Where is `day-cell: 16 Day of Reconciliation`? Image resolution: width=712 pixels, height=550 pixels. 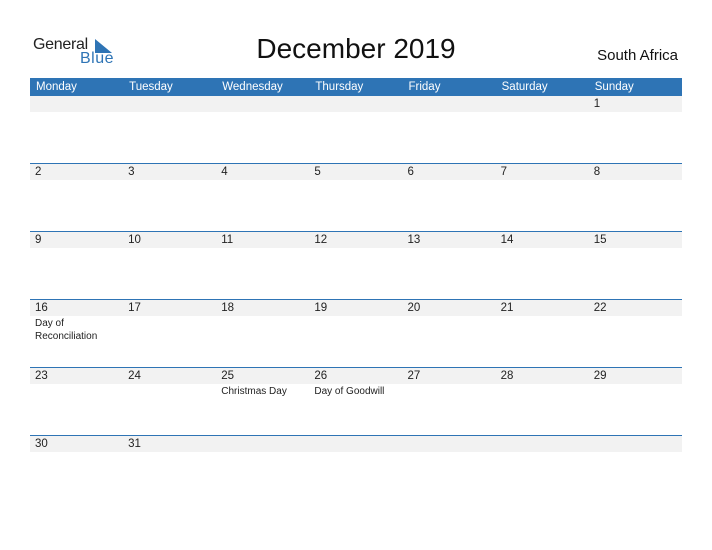
day-cell: 16 Day of Reconciliation is located at coordinates (76, 333).